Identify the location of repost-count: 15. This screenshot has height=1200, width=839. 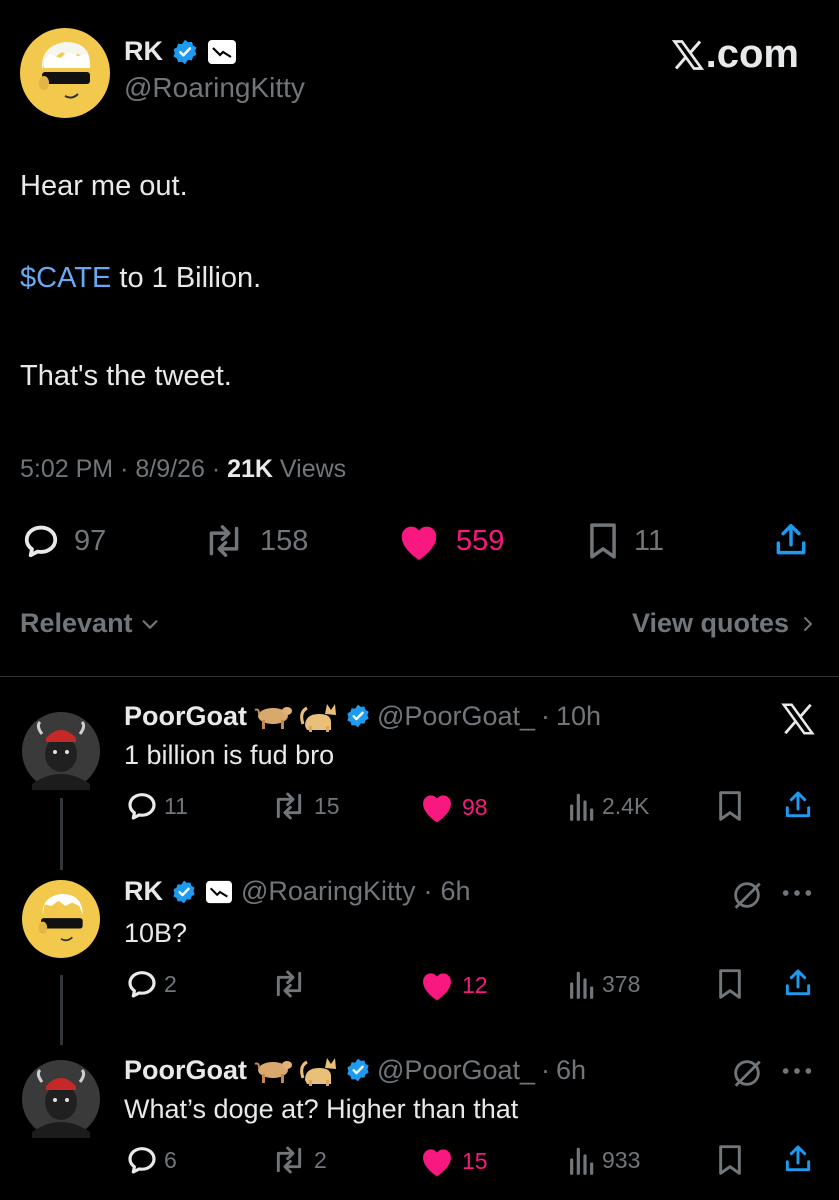
(327, 805).